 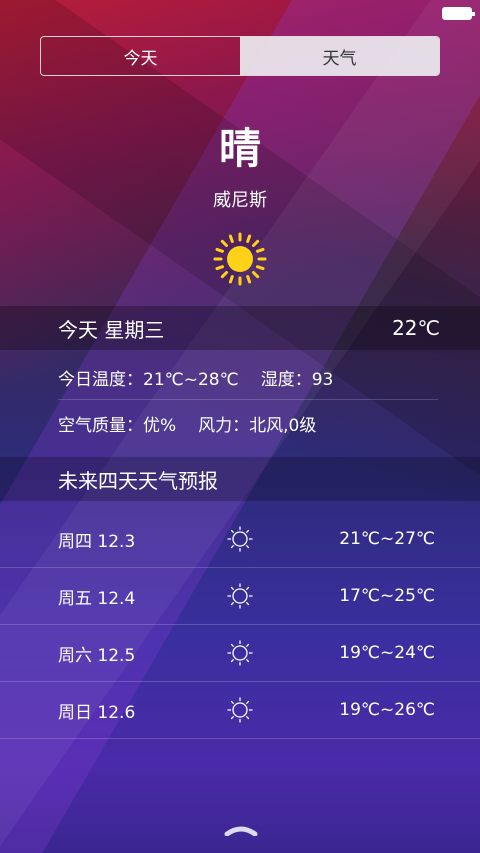 I want to click on battery-icon, so click(x=458, y=13).